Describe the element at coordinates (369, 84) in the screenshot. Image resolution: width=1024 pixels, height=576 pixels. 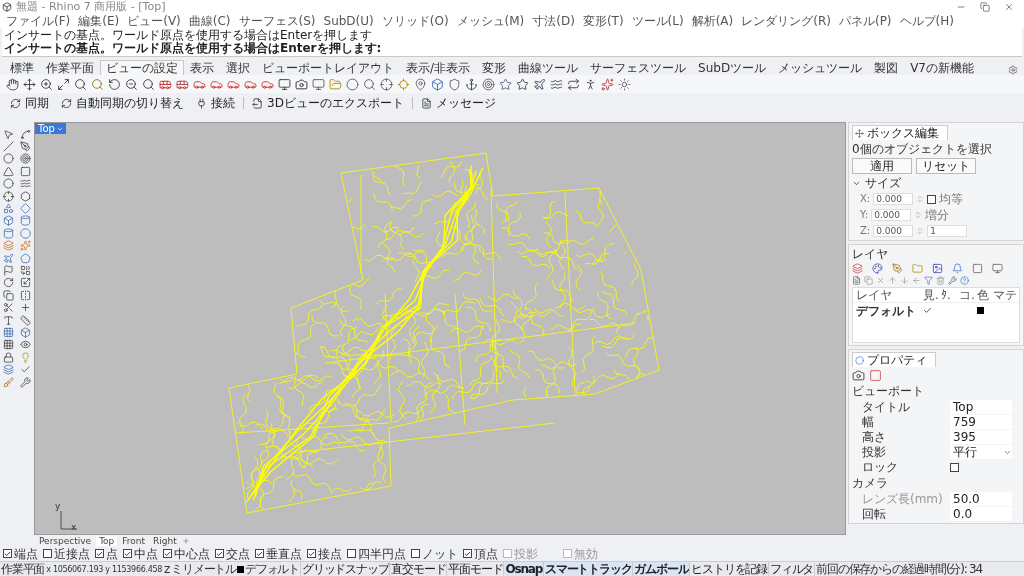
I see `lens-icon` at that location.